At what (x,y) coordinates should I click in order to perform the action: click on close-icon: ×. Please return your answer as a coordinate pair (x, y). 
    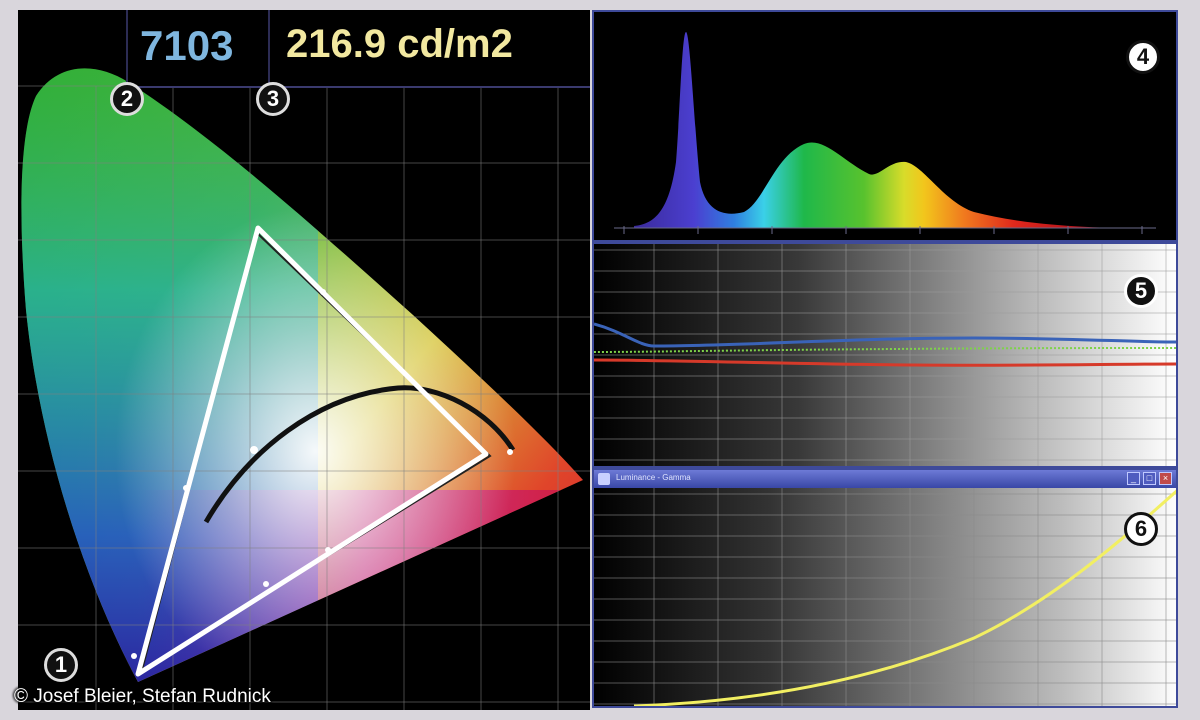
    Looking at the image, I should click on (1165, 478).